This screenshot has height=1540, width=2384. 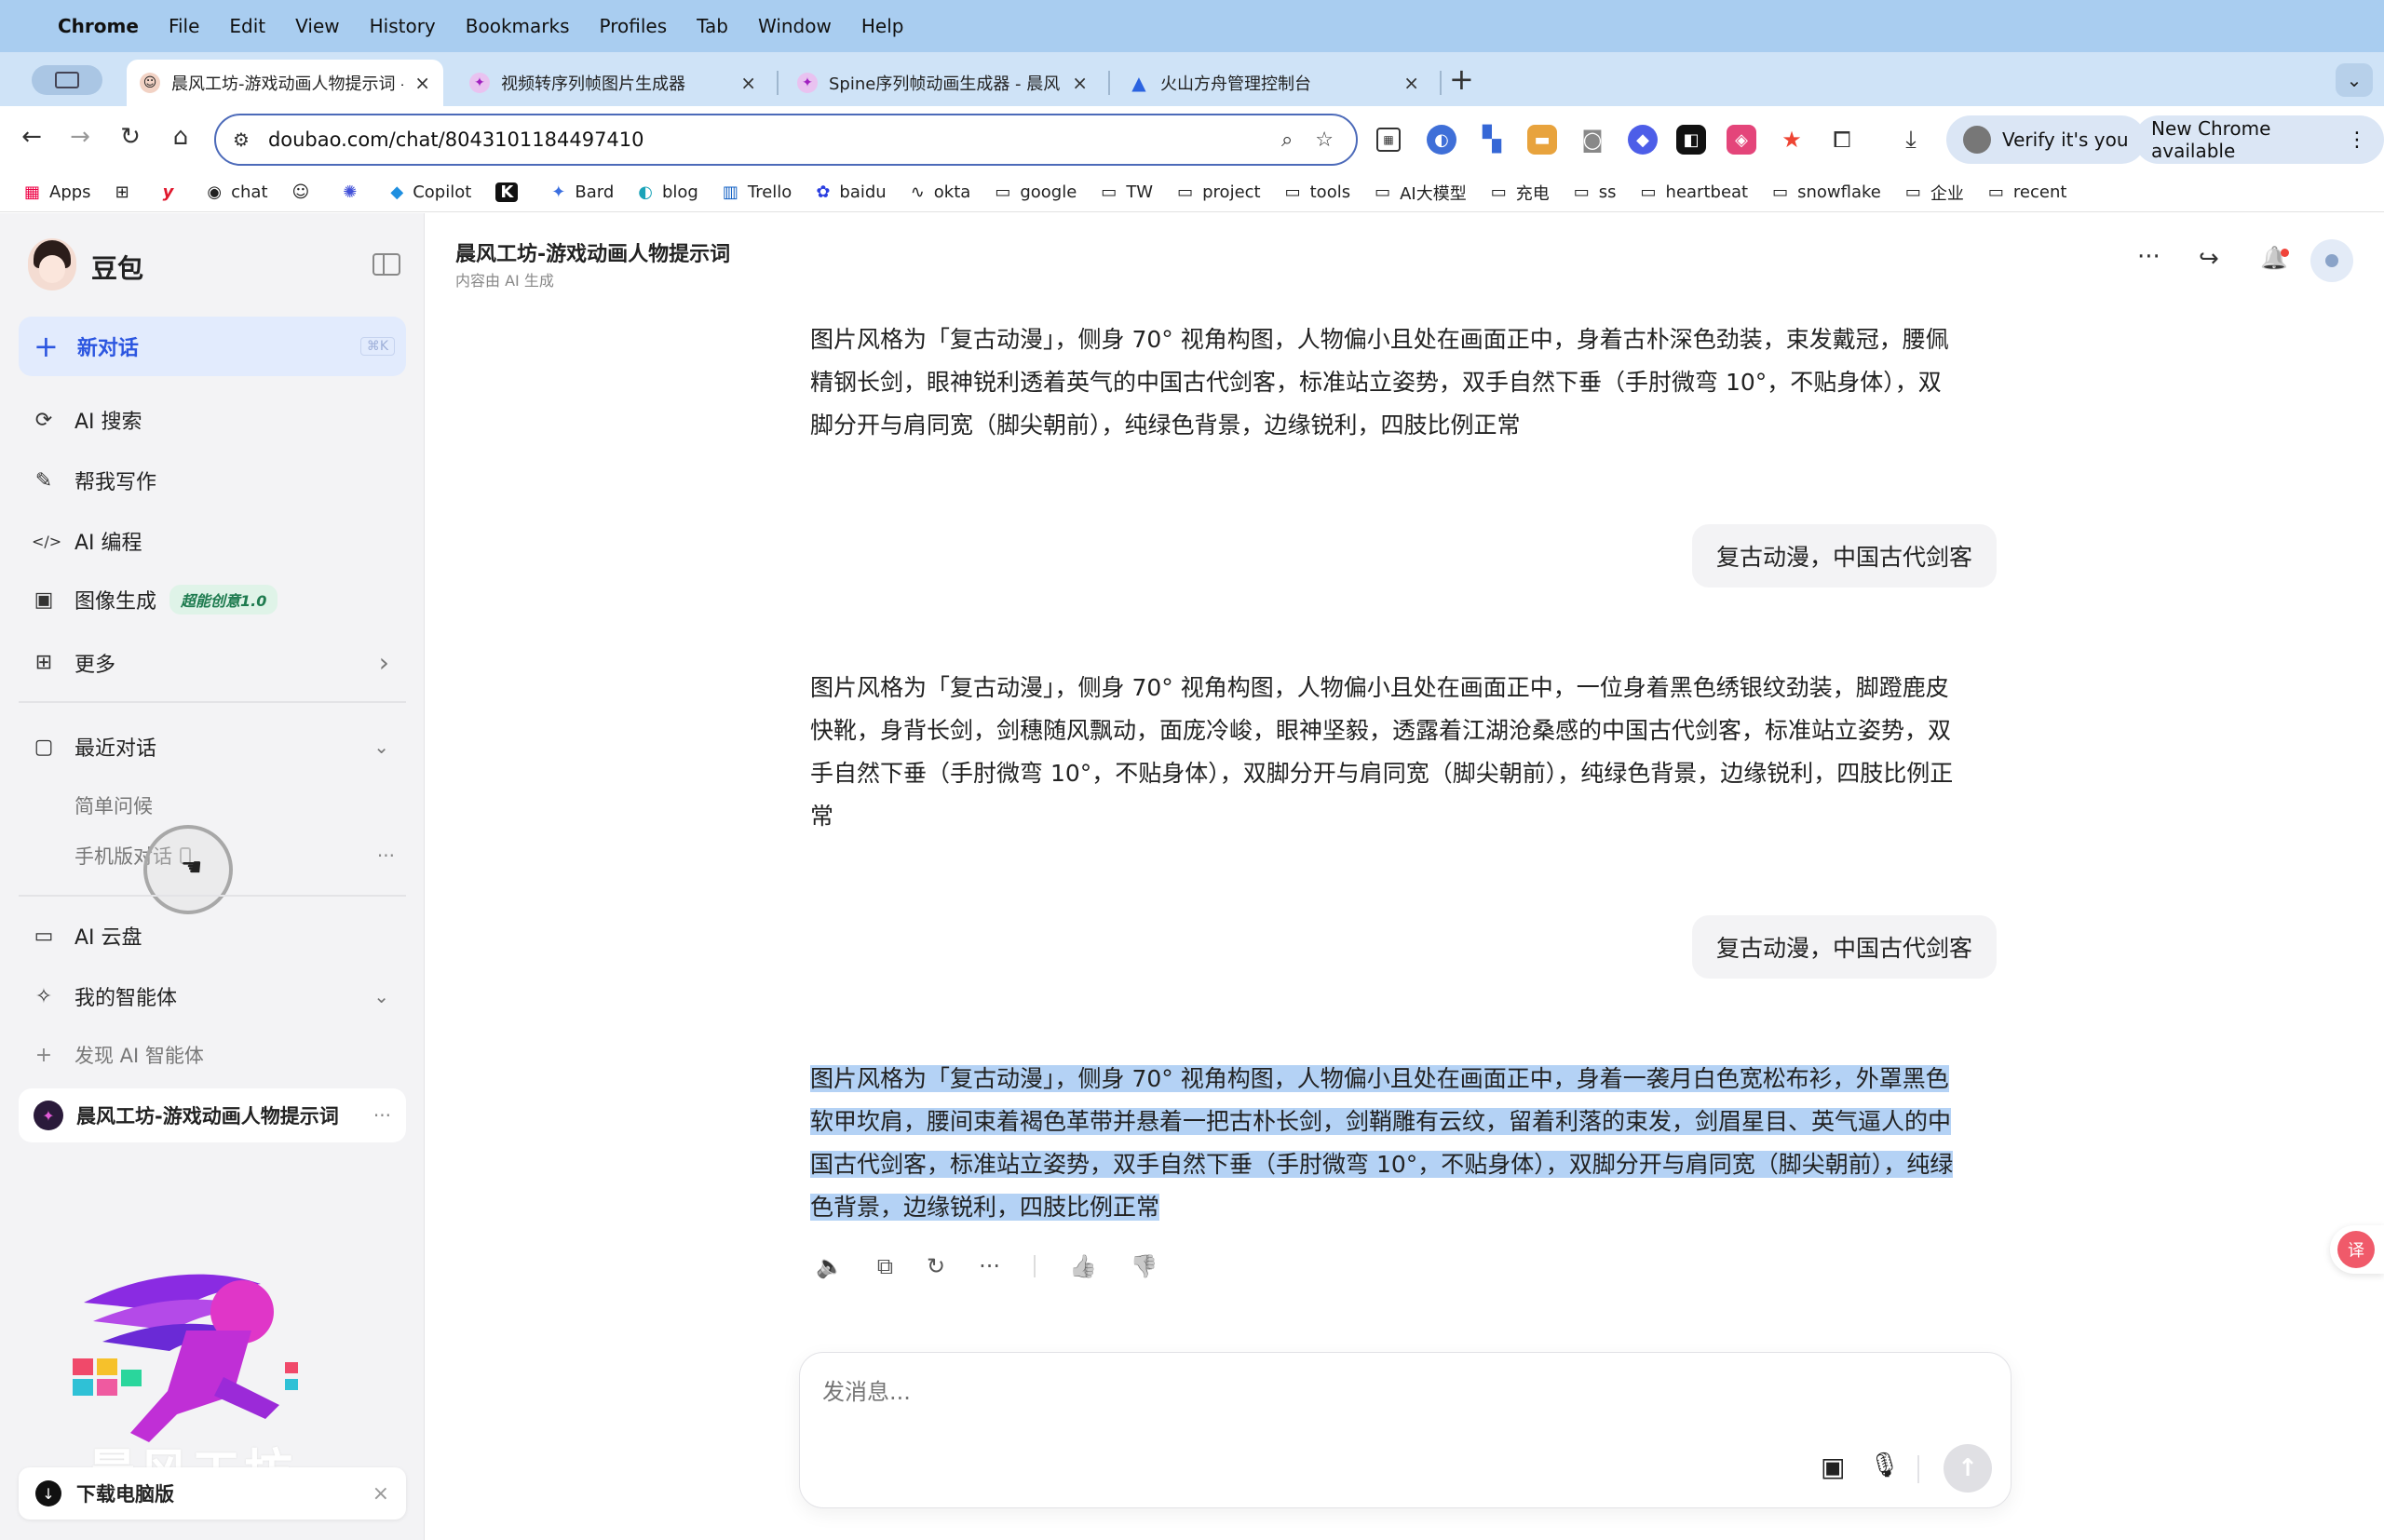 I want to click on tab-video-frames: ✦ 视频转序列帧图片生成器 ×, so click(x=612, y=83).